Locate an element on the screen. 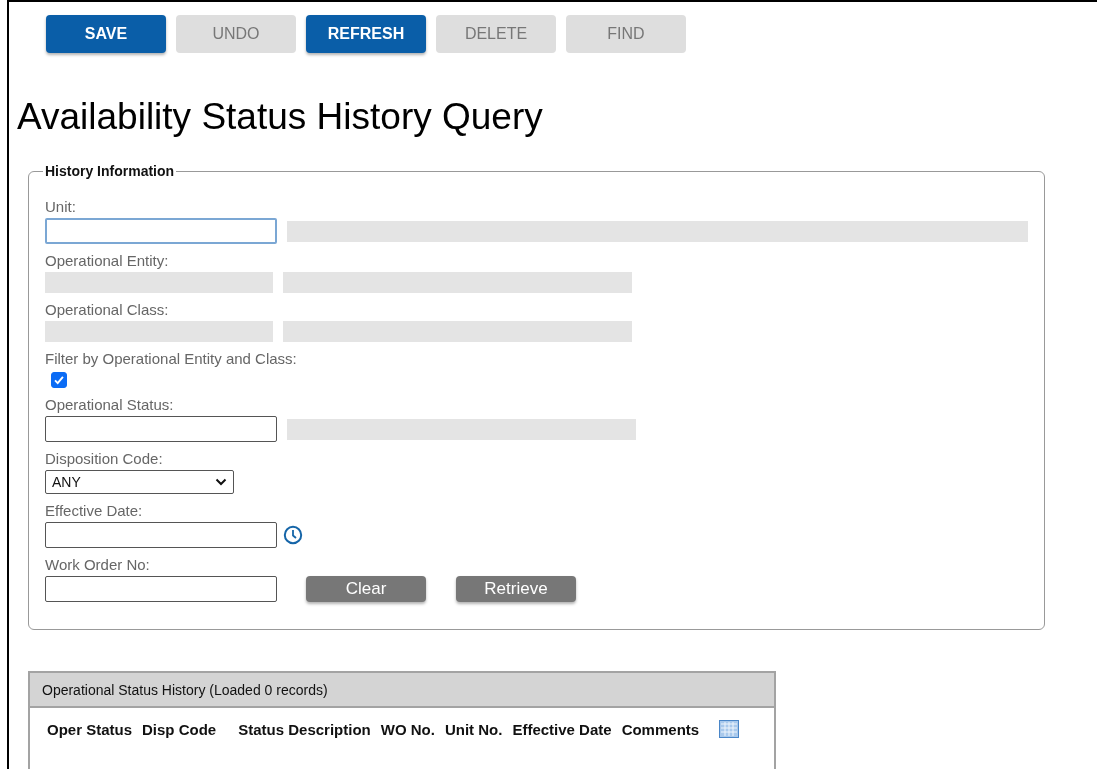 The height and width of the screenshot is (771, 1097). column-header: Comments is located at coordinates (660, 729).